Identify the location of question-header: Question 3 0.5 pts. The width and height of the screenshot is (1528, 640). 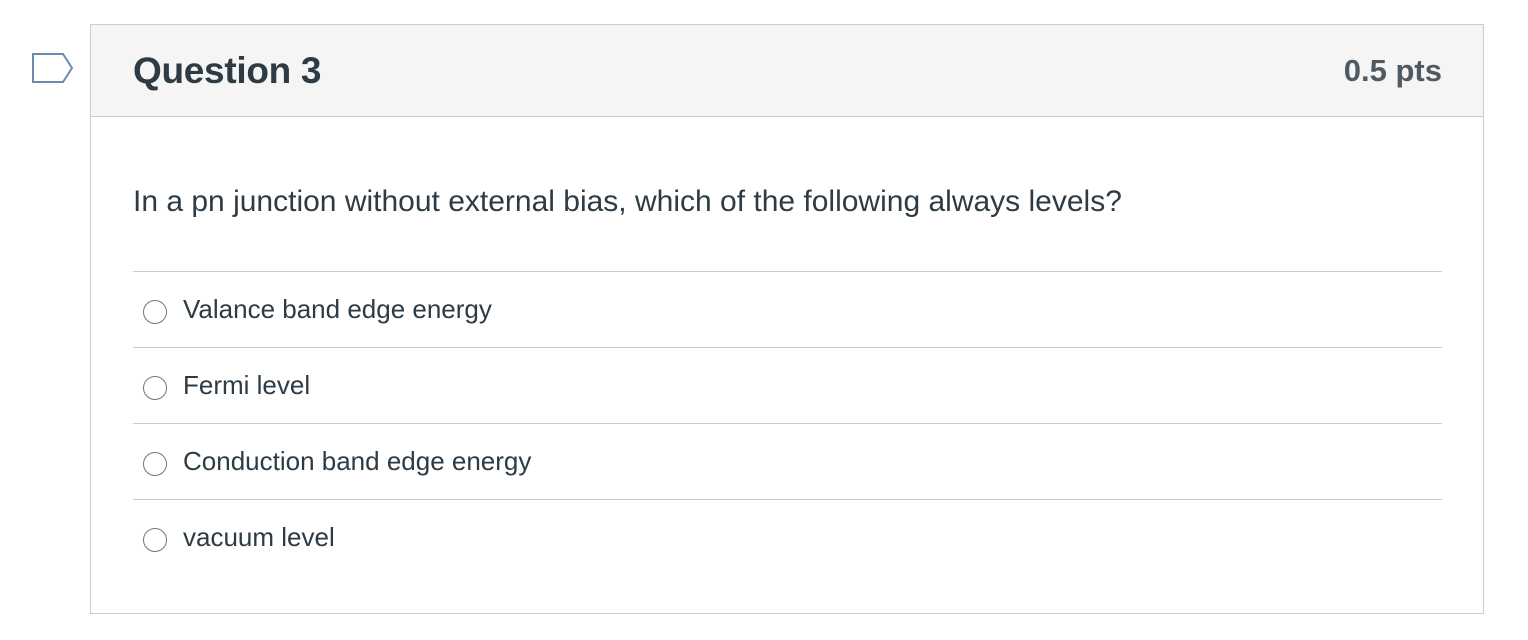
(787, 71).